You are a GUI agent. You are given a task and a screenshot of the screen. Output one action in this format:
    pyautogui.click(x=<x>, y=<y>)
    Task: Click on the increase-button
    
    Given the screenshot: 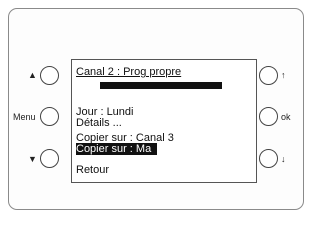 What is the action you would take?
    pyautogui.click(x=268, y=75)
    